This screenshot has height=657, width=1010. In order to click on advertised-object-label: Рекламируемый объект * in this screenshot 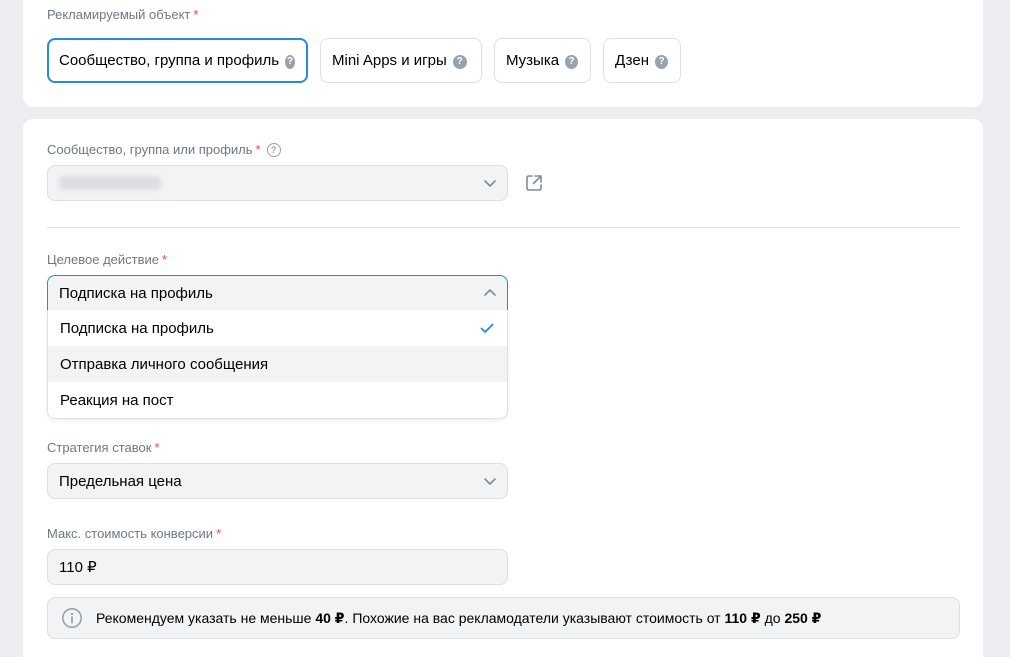, I will do `click(123, 14)`.